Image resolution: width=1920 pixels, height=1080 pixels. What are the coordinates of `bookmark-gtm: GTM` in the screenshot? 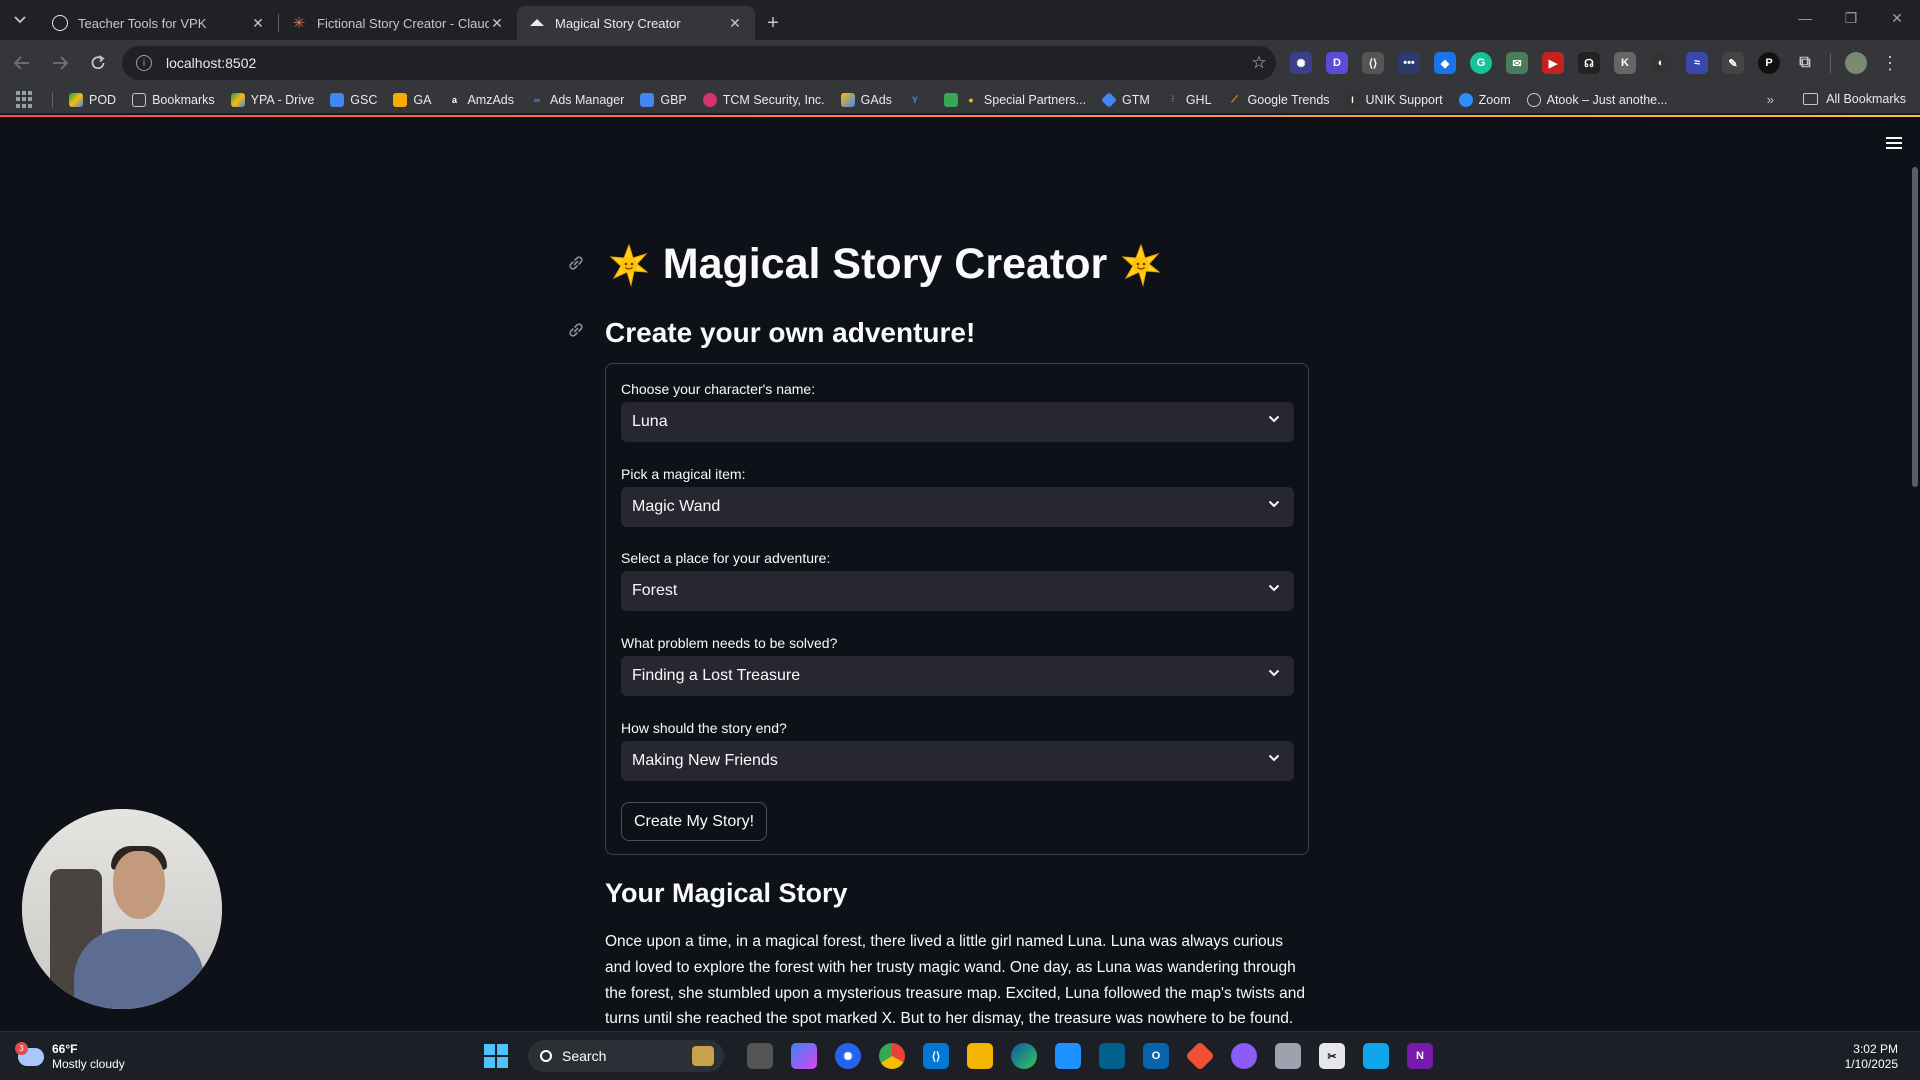 It's located at (1125, 99).